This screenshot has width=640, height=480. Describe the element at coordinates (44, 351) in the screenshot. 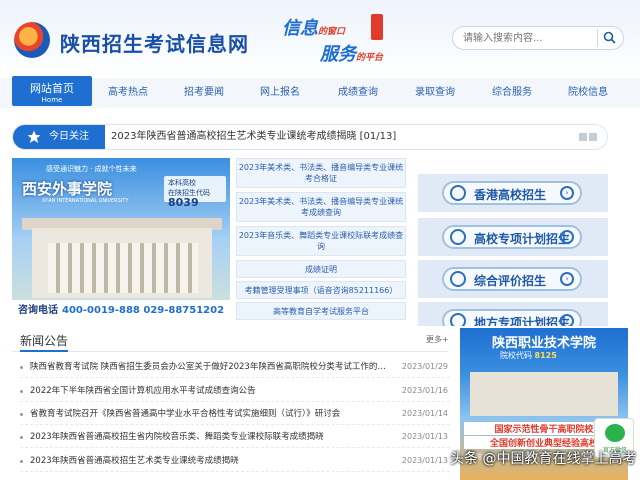

I see `news-title-underline` at that location.